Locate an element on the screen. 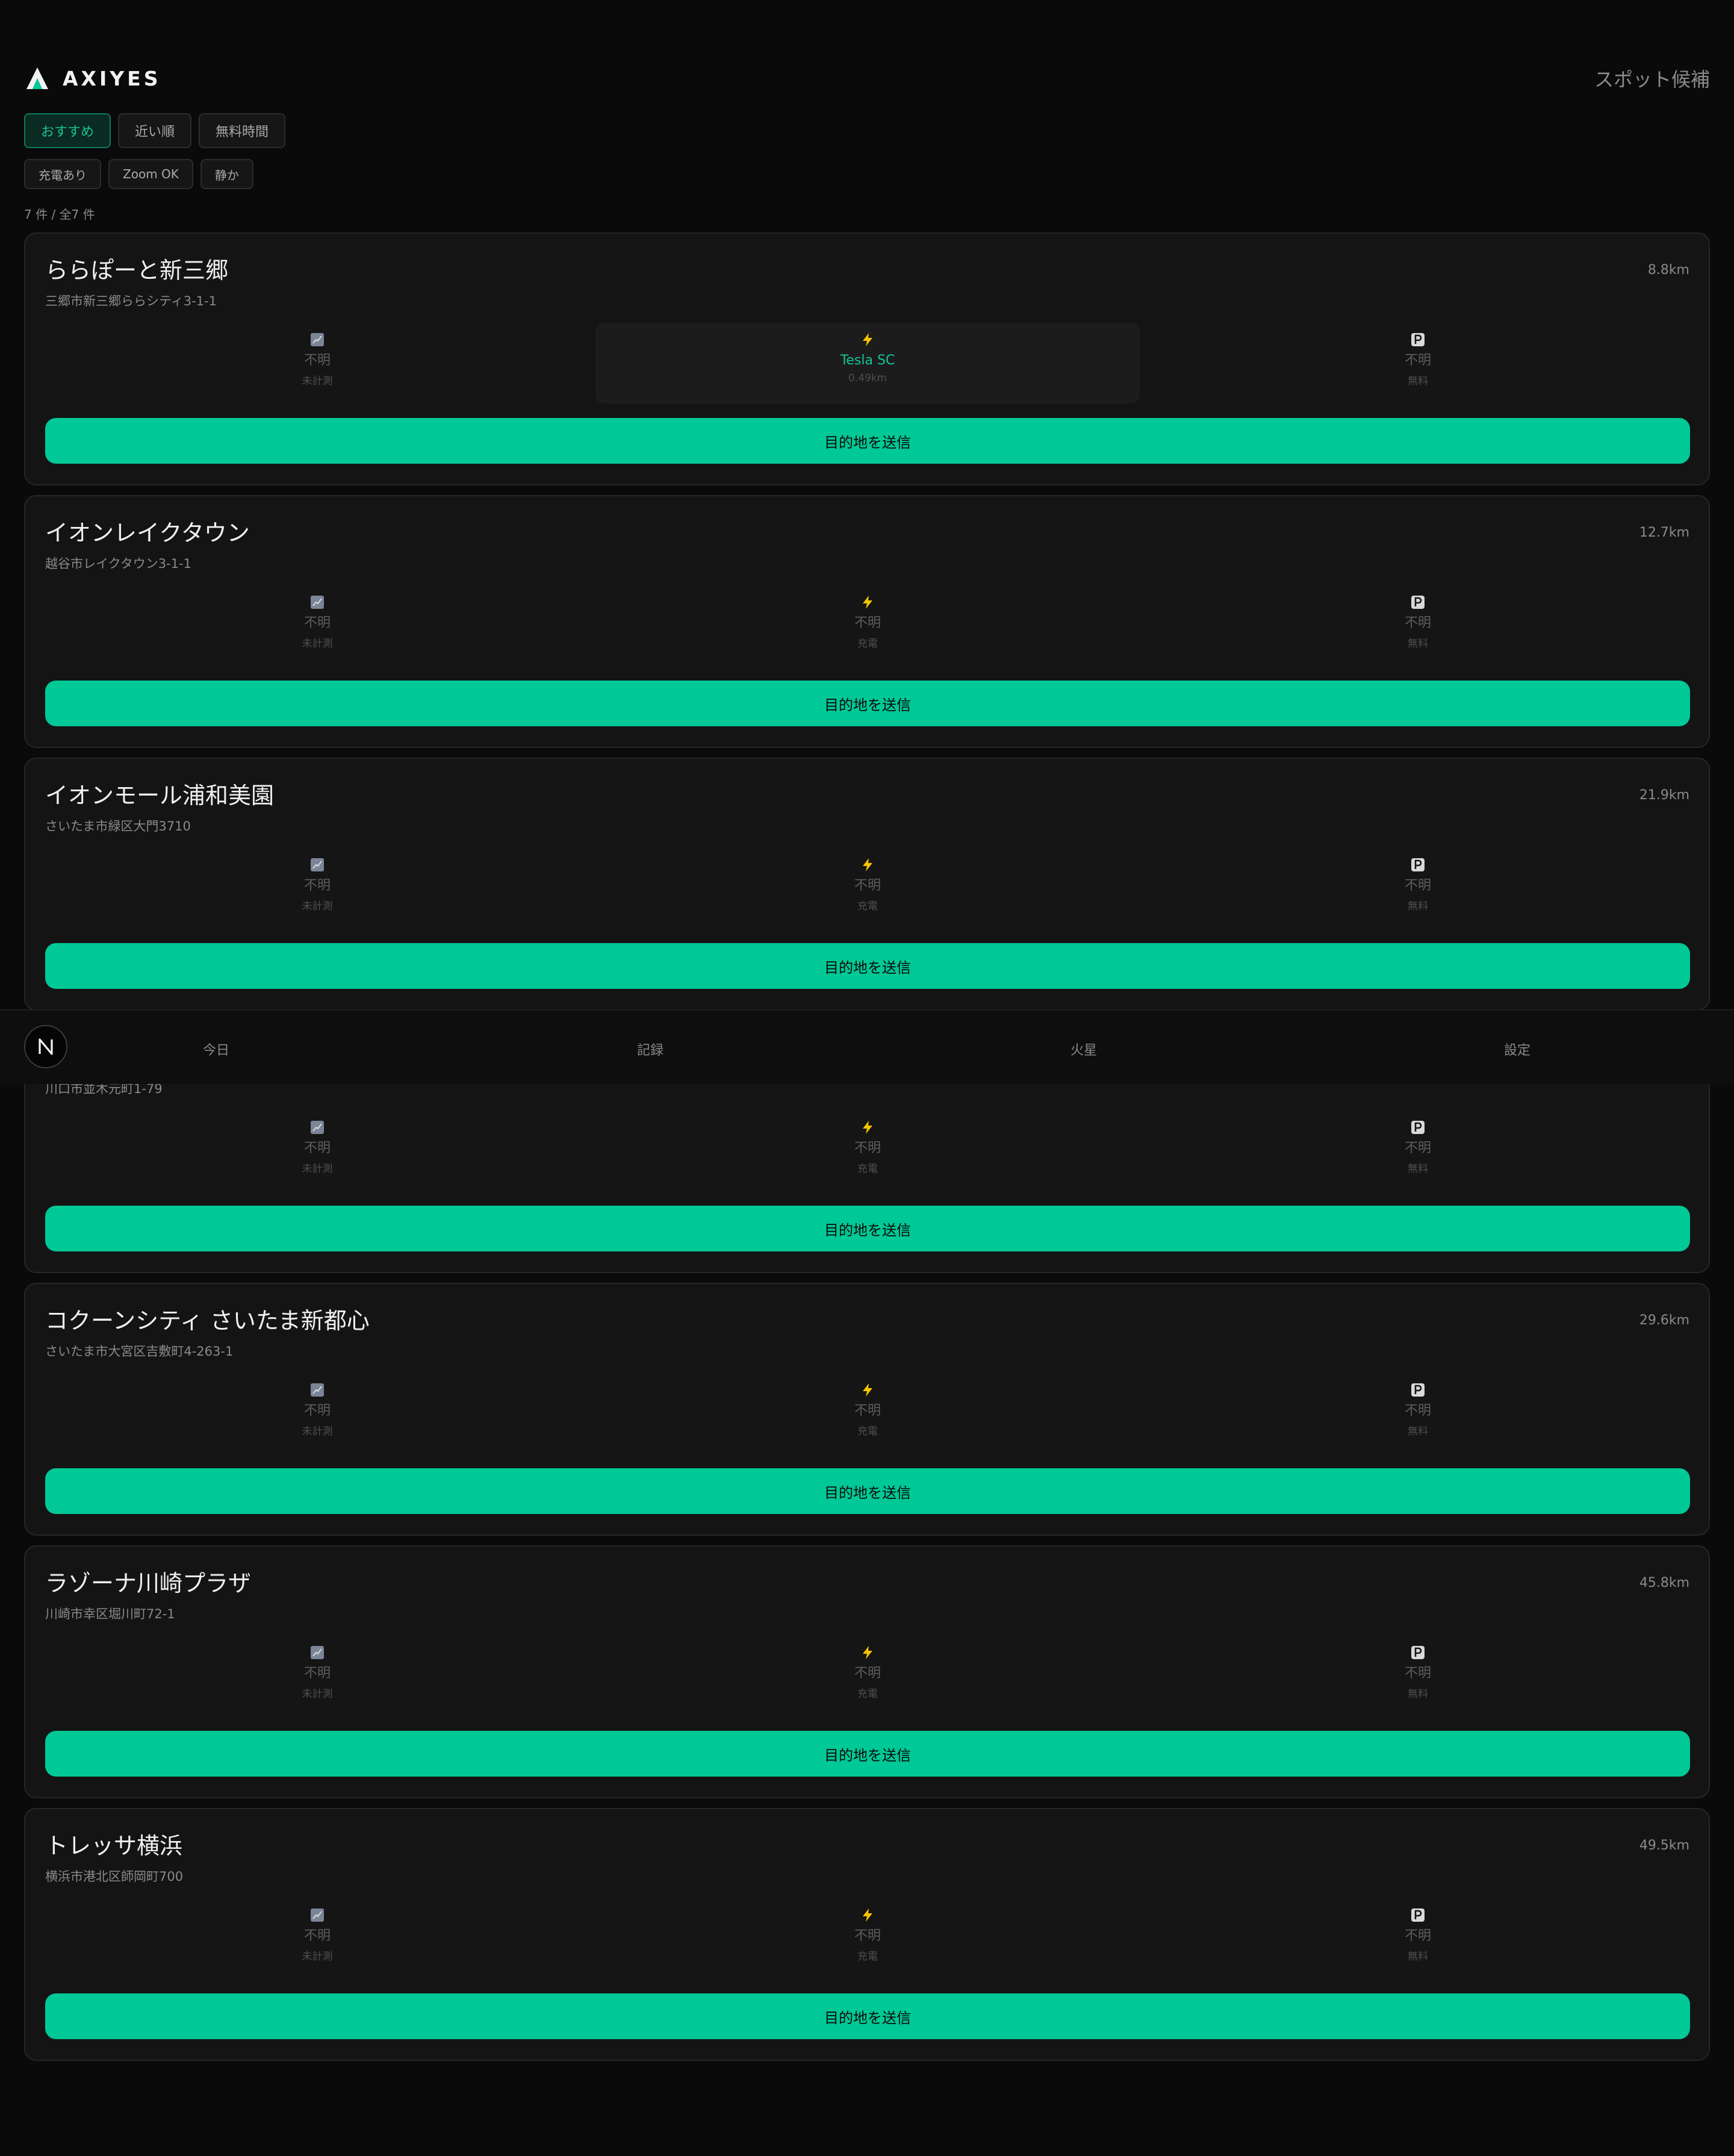  spot-address: さいたま市大宮区吉敷町4-263-1 is located at coordinates (139, 1351).